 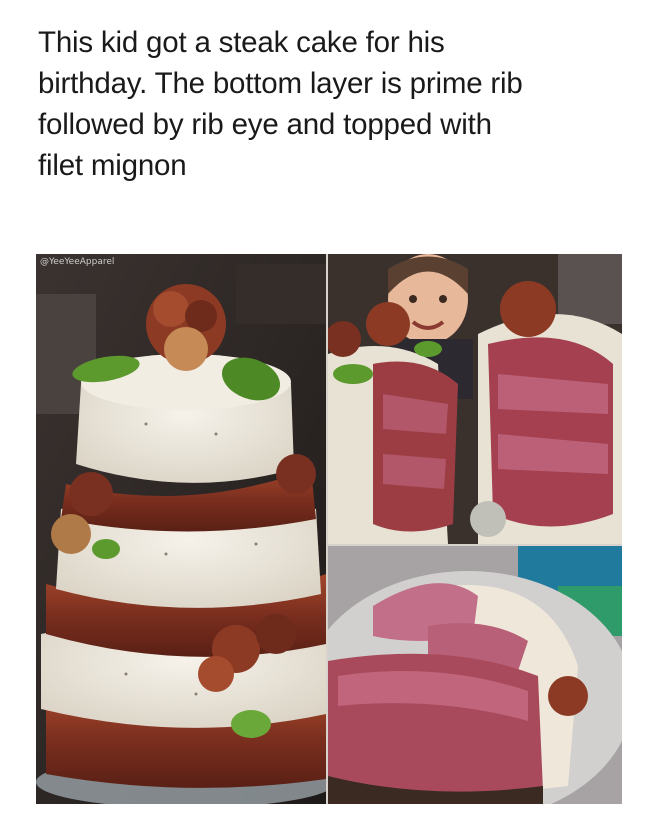 What do you see at coordinates (77, 262) in the screenshot?
I see `watermark: @YeeYeeApparel` at bounding box center [77, 262].